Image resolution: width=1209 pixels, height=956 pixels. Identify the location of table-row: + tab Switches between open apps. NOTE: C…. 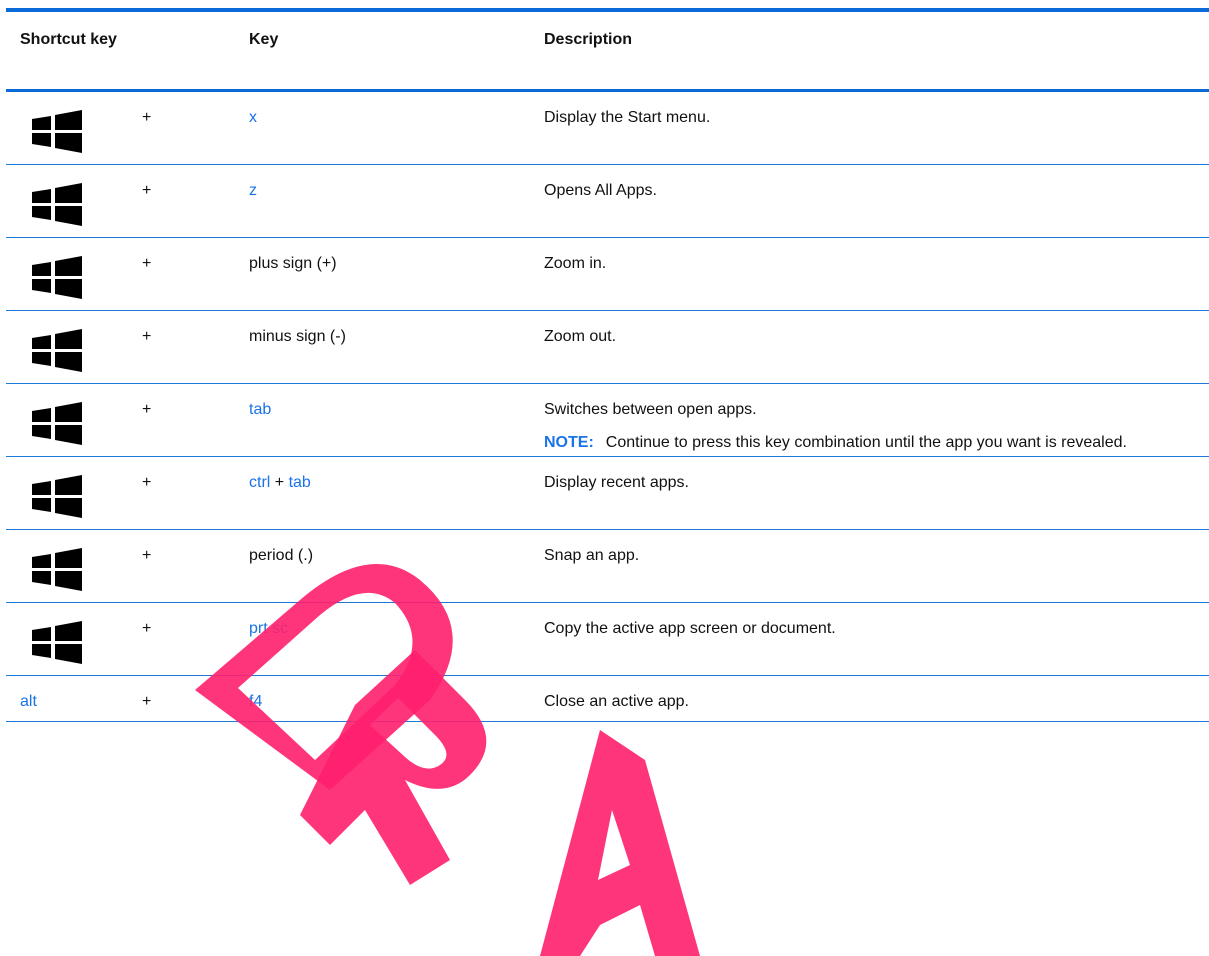
(607, 420).